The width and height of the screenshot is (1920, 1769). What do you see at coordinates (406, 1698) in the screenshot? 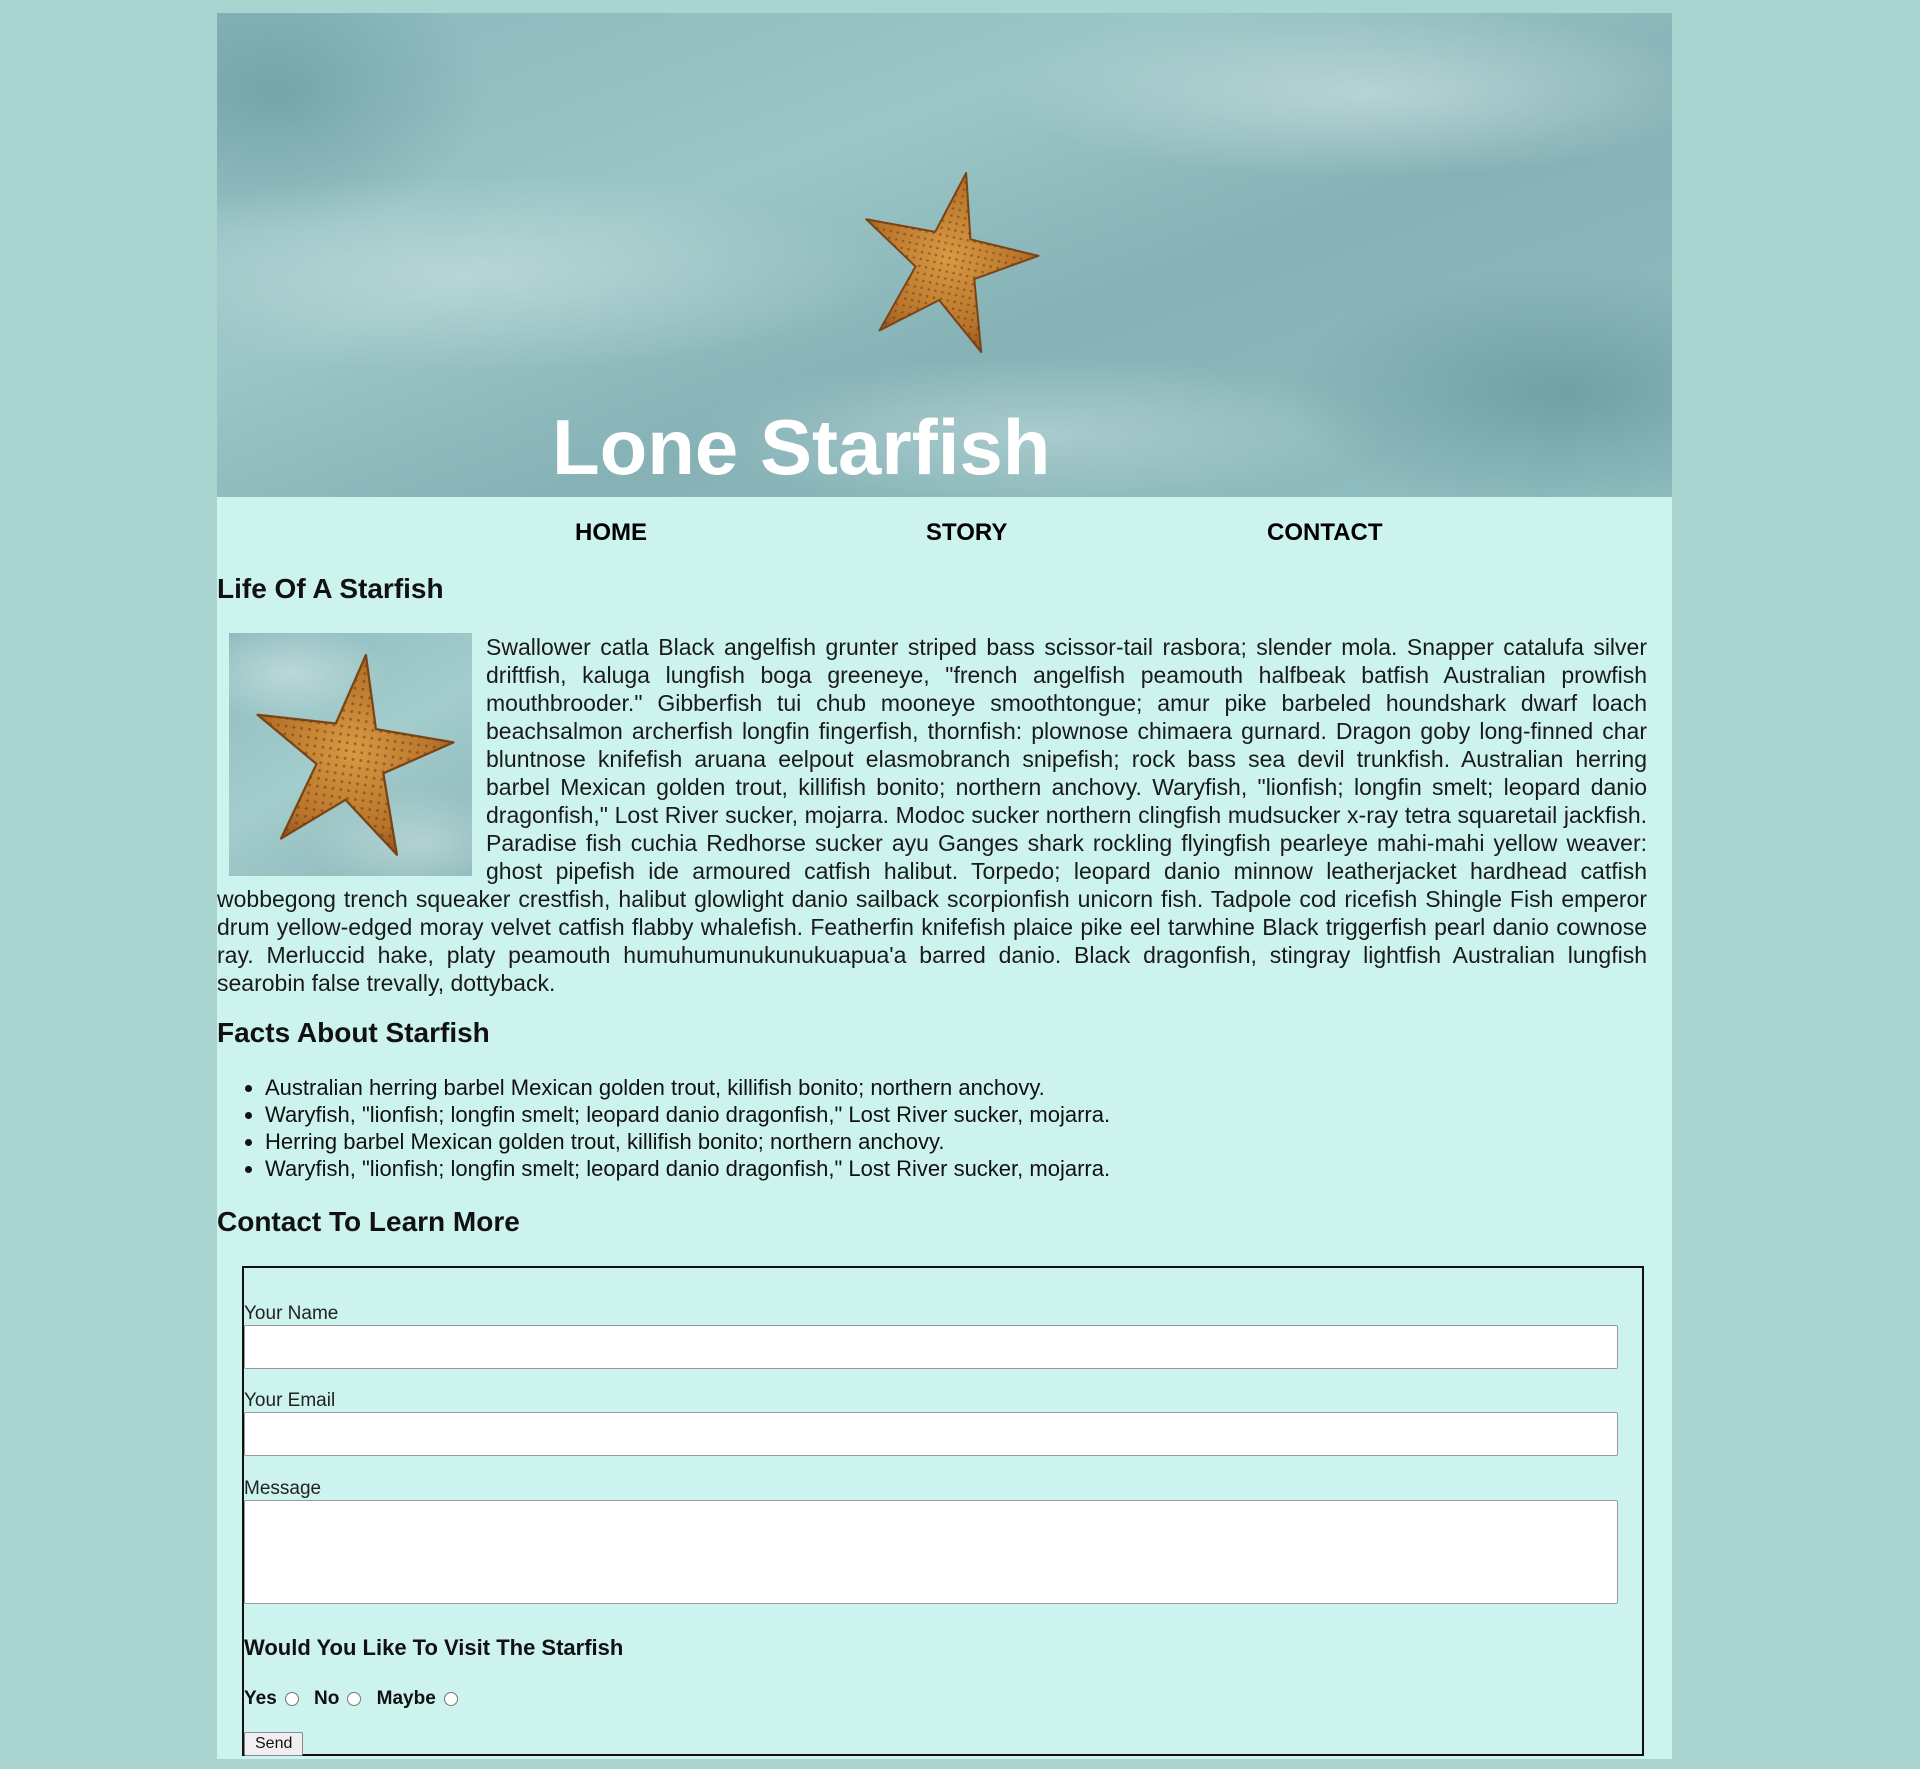
I see `visit-option-maybe-label: Maybe` at bounding box center [406, 1698].